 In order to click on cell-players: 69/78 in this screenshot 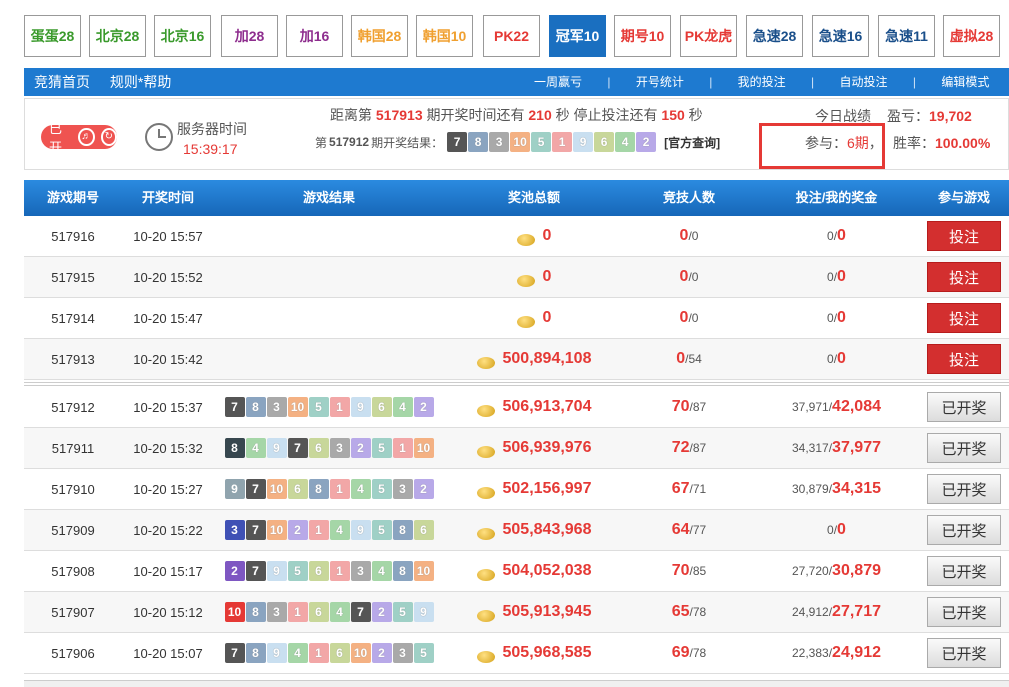, I will do `click(689, 653)`.